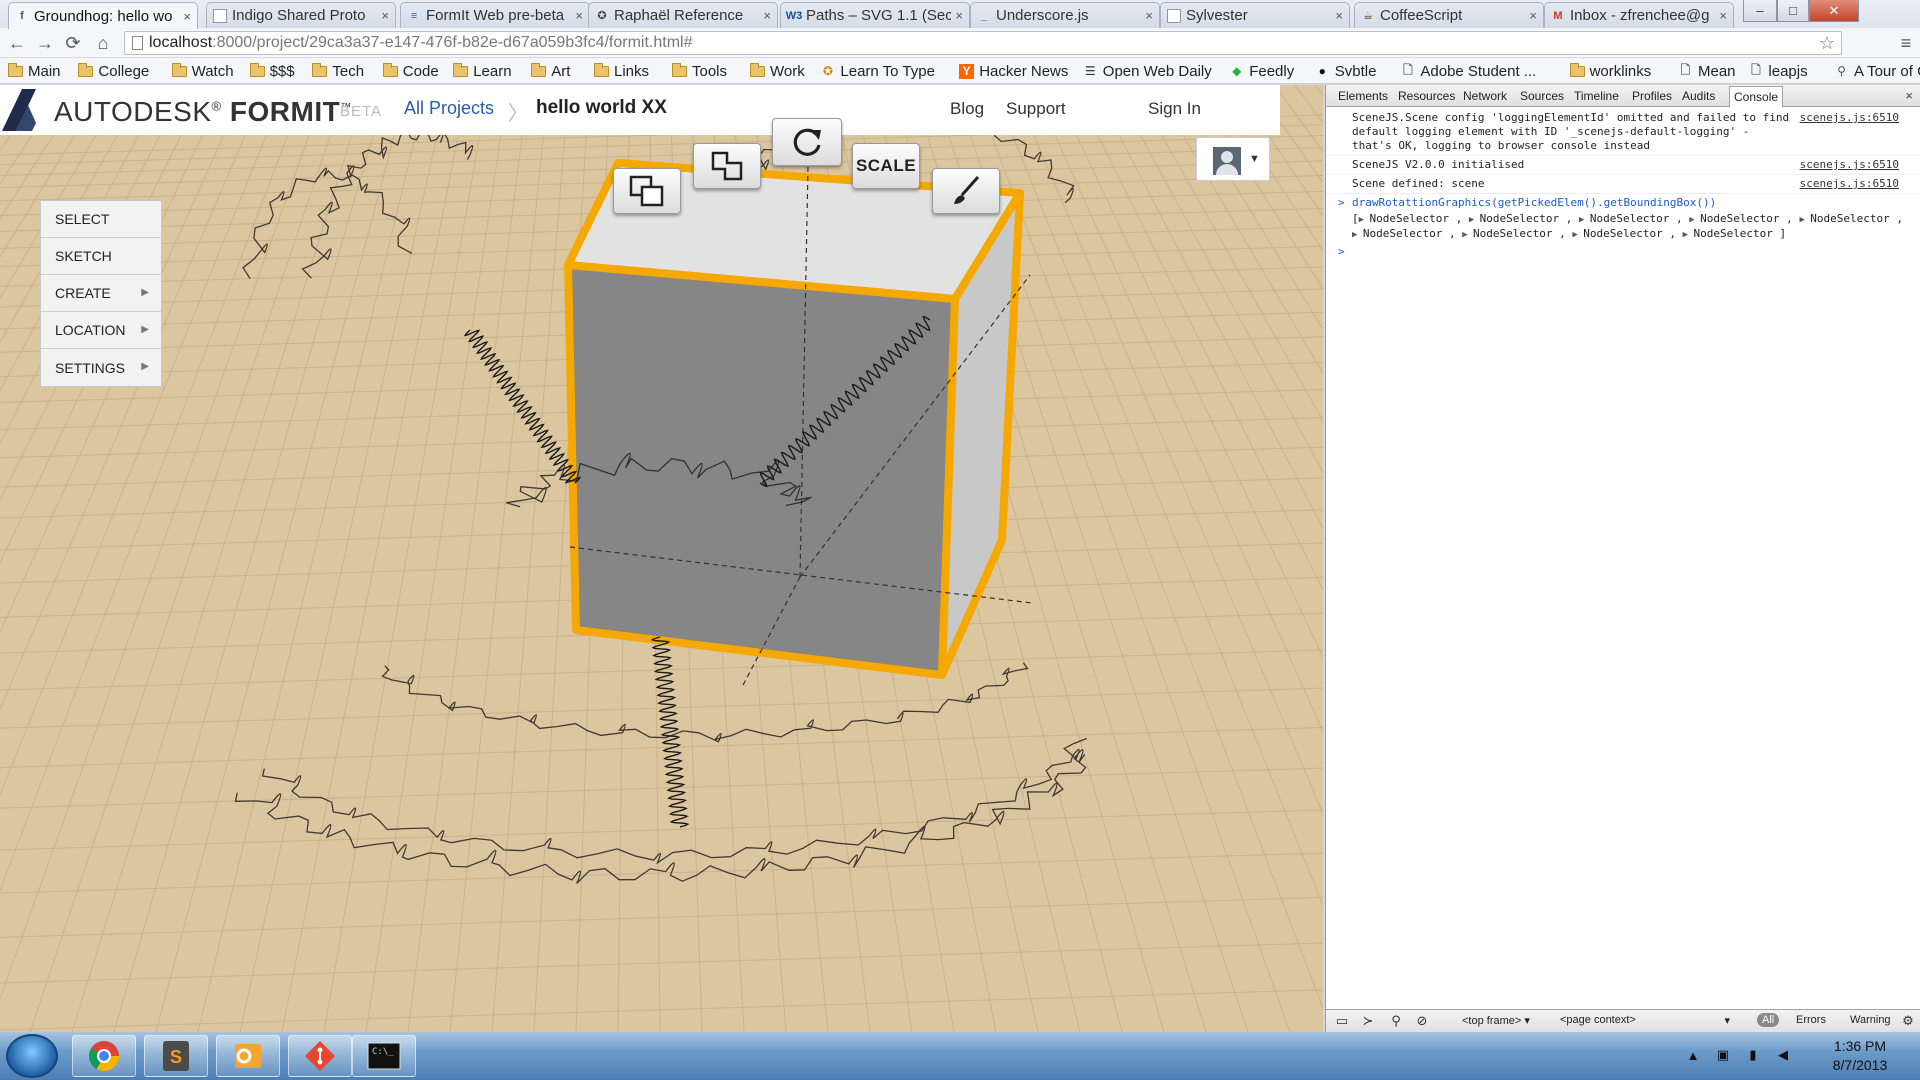  Describe the element at coordinates (410, 71) in the screenshot. I see `bookmark-item: Code` at that location.